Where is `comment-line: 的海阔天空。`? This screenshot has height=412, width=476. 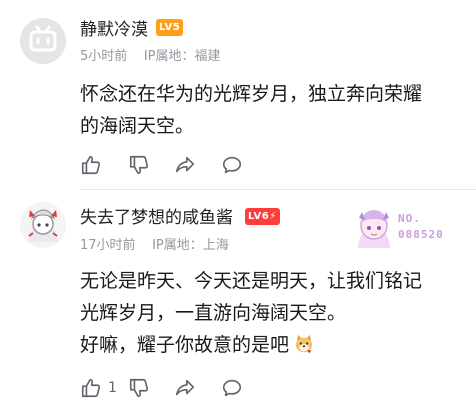 comment-line: 的海阔天空。 is located at coordinates (137, 126).